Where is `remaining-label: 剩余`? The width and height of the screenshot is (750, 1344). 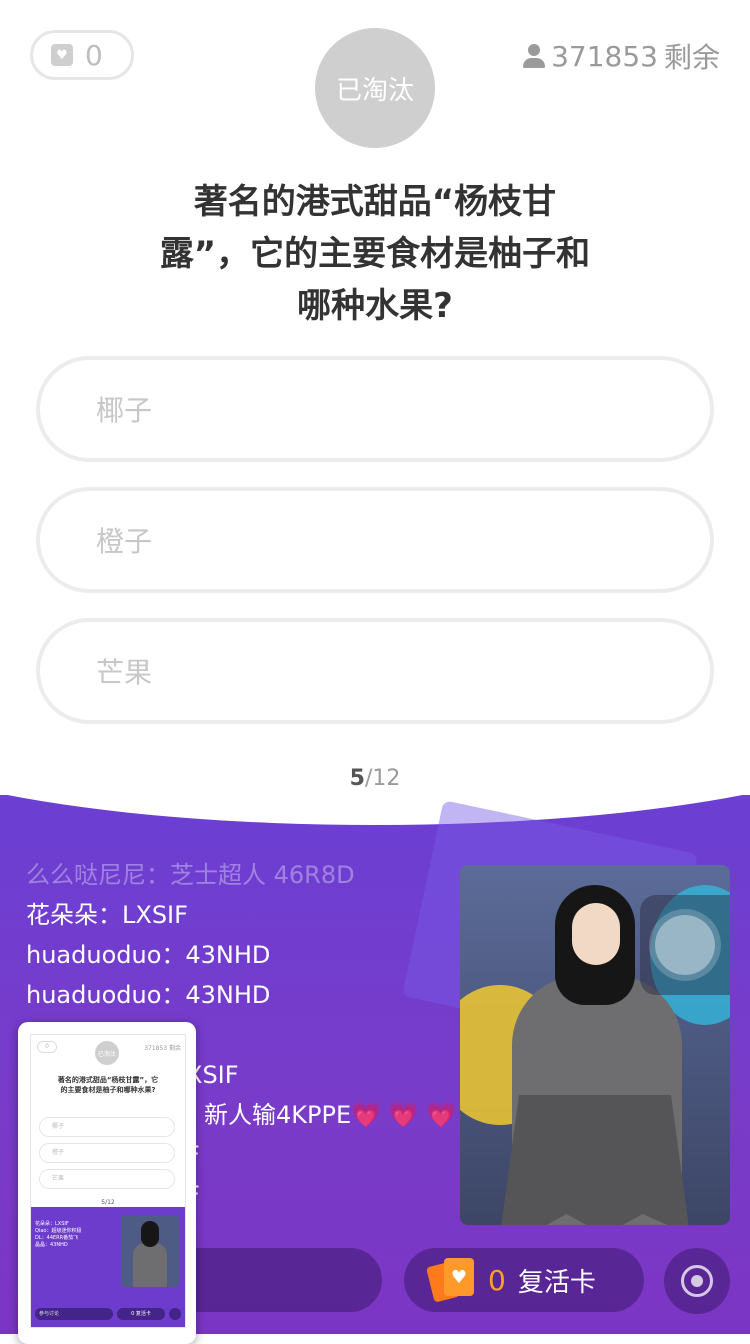 remaining-label: 剩余 is located at coordinates (691, 57).